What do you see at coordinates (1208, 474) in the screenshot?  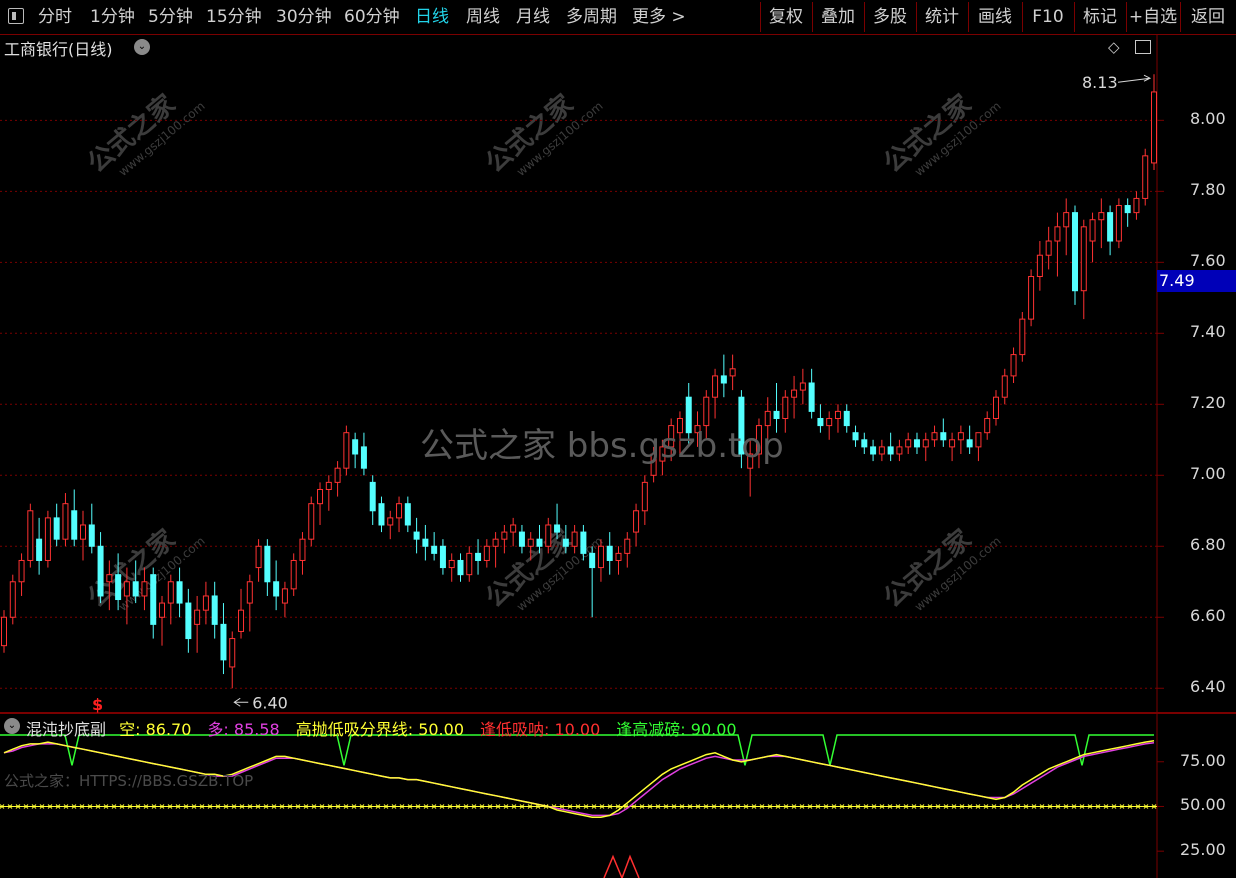 I see `price-tick-label: 7.00` at bounding box center [1208, 474].